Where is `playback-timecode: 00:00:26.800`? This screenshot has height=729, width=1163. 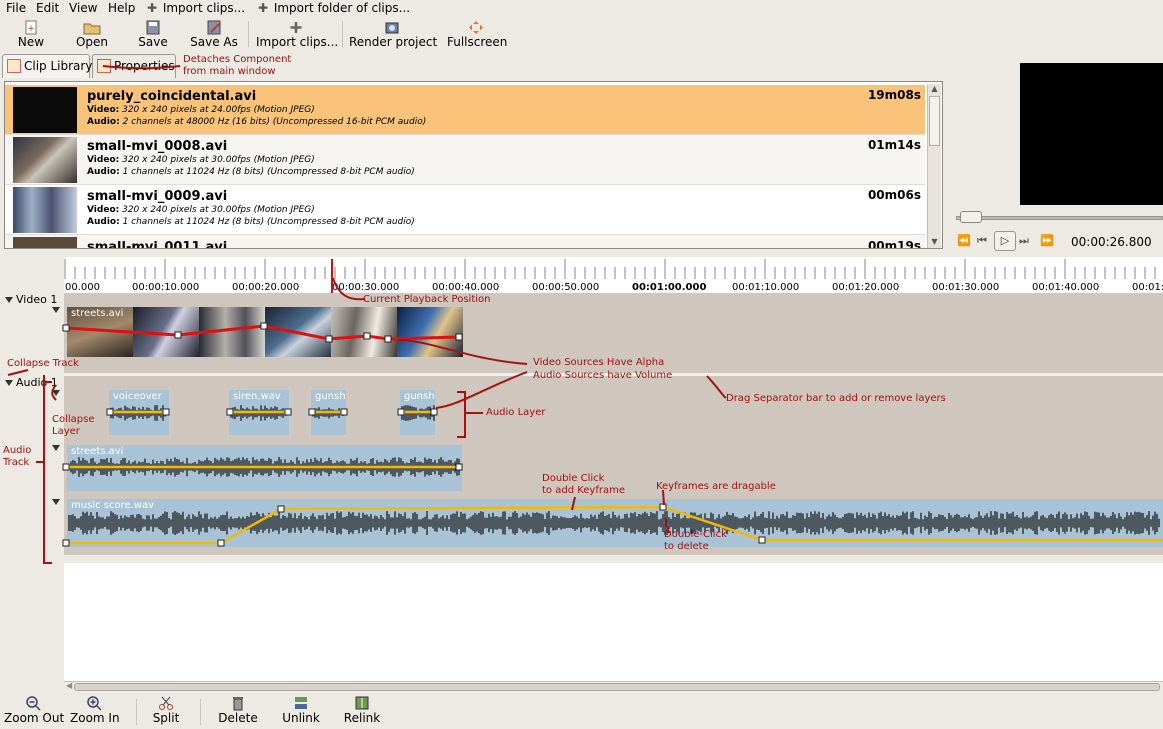
playback-timecode: 00:00:26.800 is located at coordinates (1111, 242).